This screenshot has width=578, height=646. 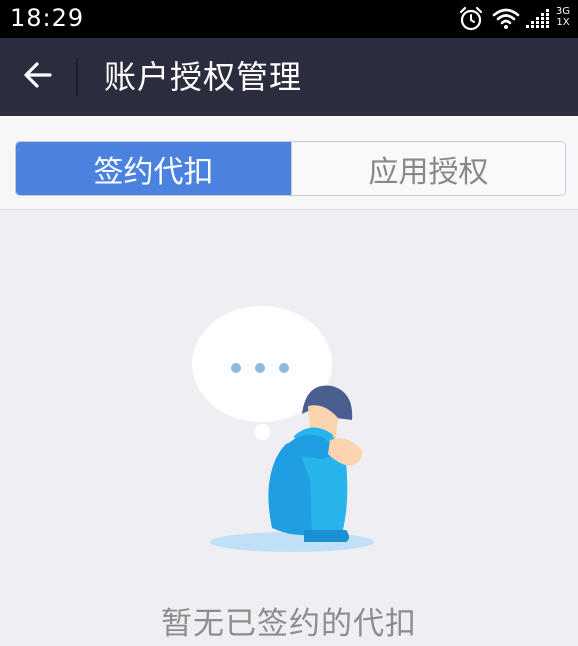 I want to click on tab-bar: 签约代扣 应用授权, so click(x=289, y=163).